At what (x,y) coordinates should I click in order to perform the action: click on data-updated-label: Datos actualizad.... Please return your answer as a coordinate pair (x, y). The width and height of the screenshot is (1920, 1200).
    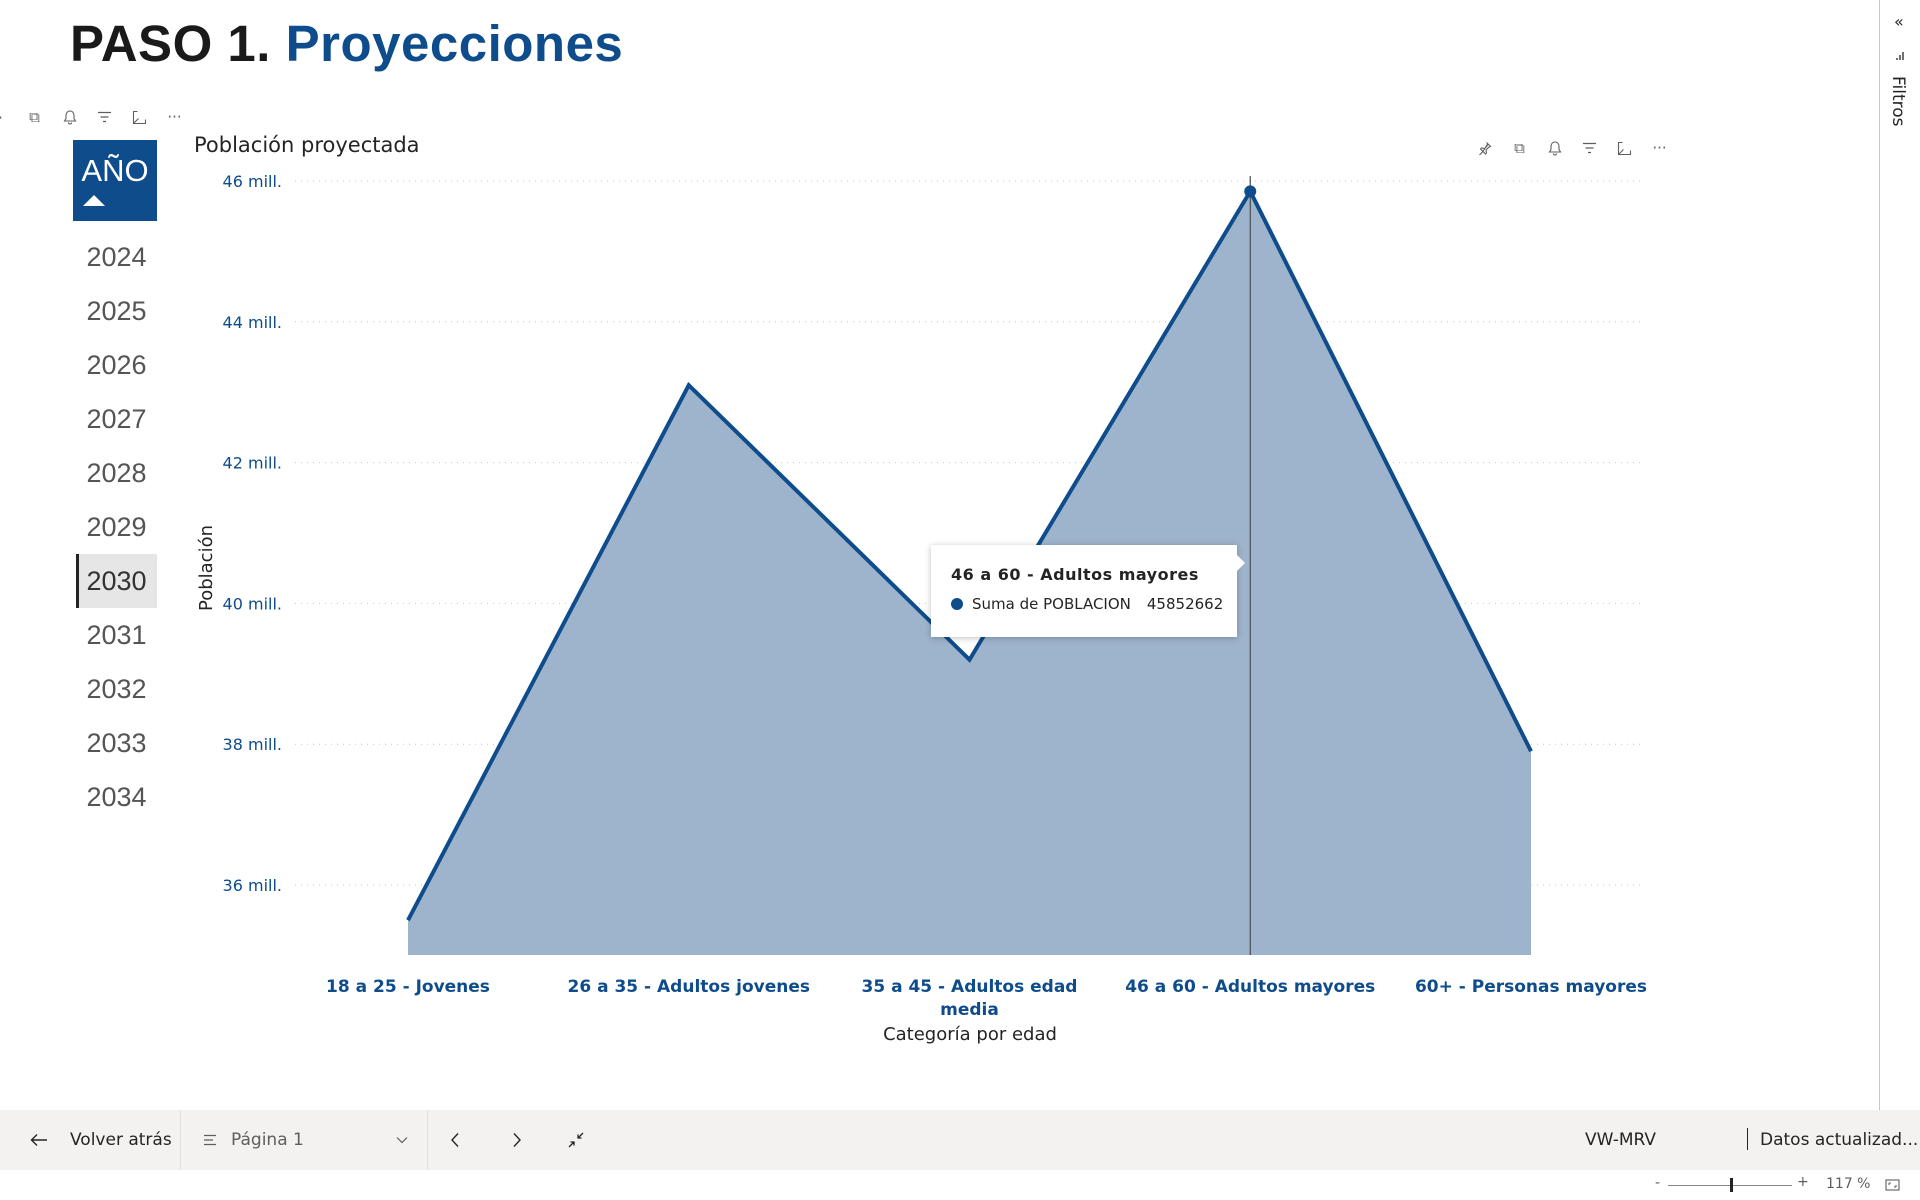
    Looking at the image, I should click on (1839, 1140).